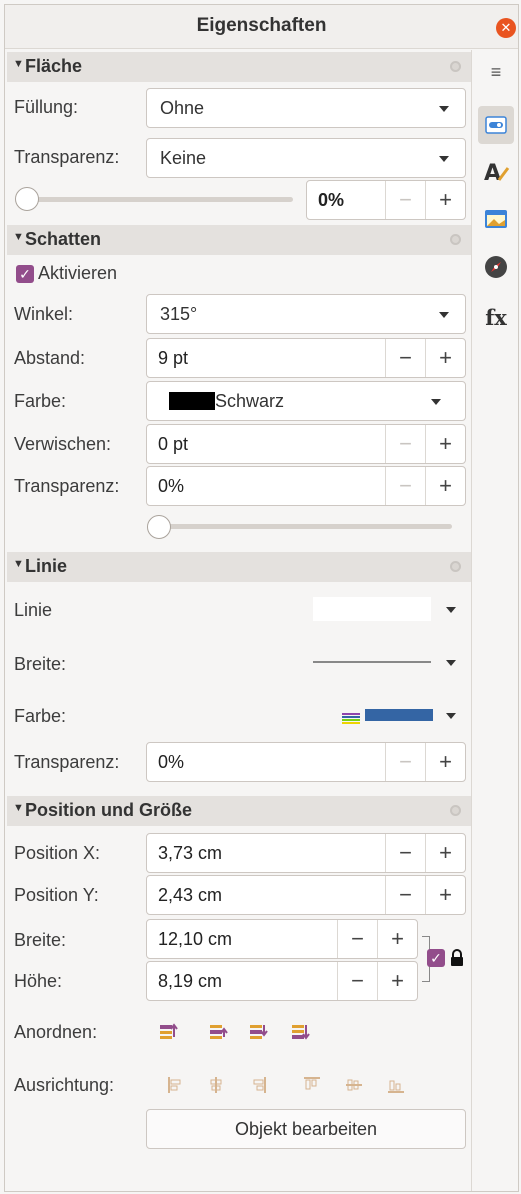 The height and width of the screenshot is (1194, 521). Describe the element at coordinates (306, 108) in the screenshot. I see `fill-dropdown: Ohne` at that location.